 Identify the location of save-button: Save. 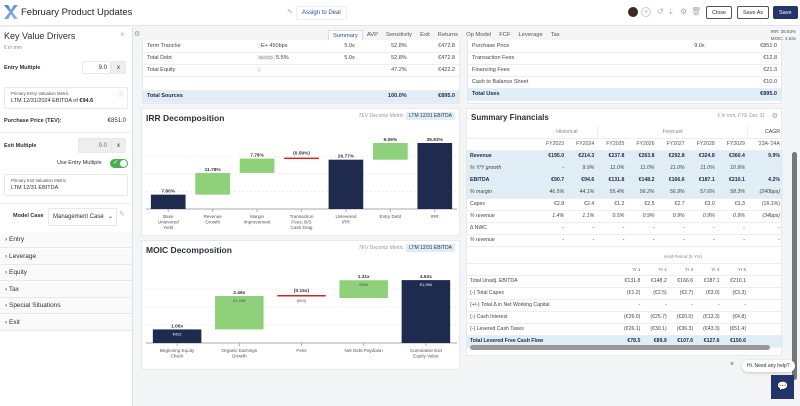
(785, 12).